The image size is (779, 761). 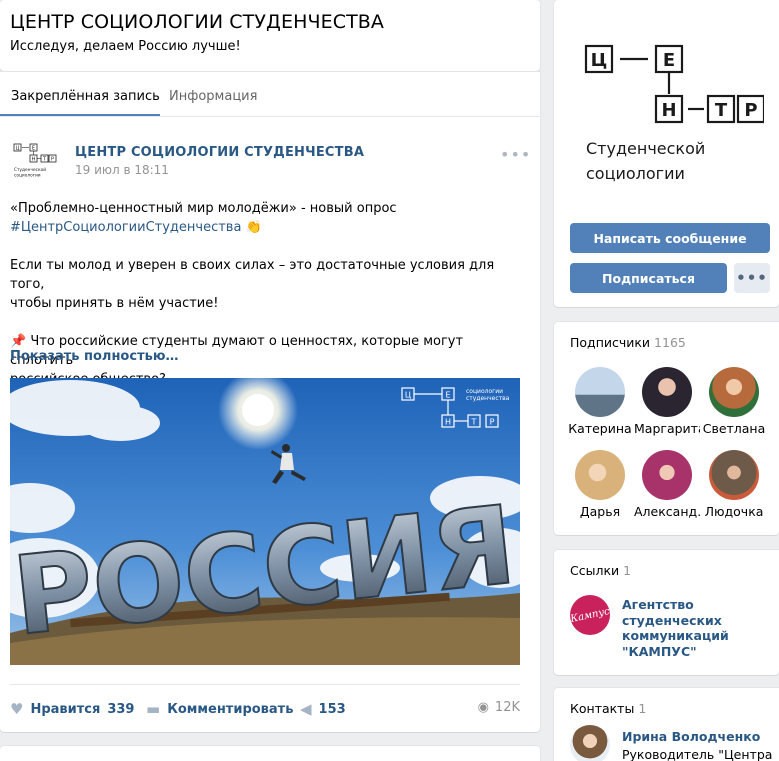 I want to click on logo-caption: Студенческой, so click(x=645, y=148).